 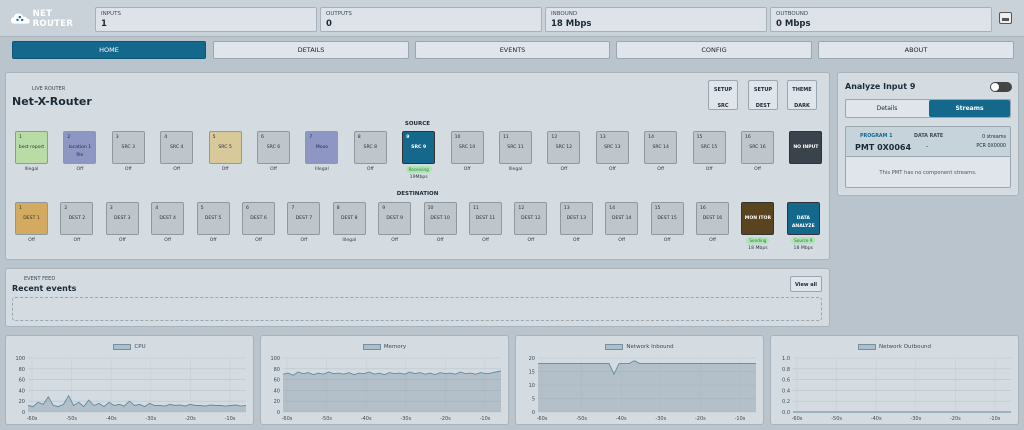 I want to click on y-tick-label: 0.2, so click(x=786, y=402).